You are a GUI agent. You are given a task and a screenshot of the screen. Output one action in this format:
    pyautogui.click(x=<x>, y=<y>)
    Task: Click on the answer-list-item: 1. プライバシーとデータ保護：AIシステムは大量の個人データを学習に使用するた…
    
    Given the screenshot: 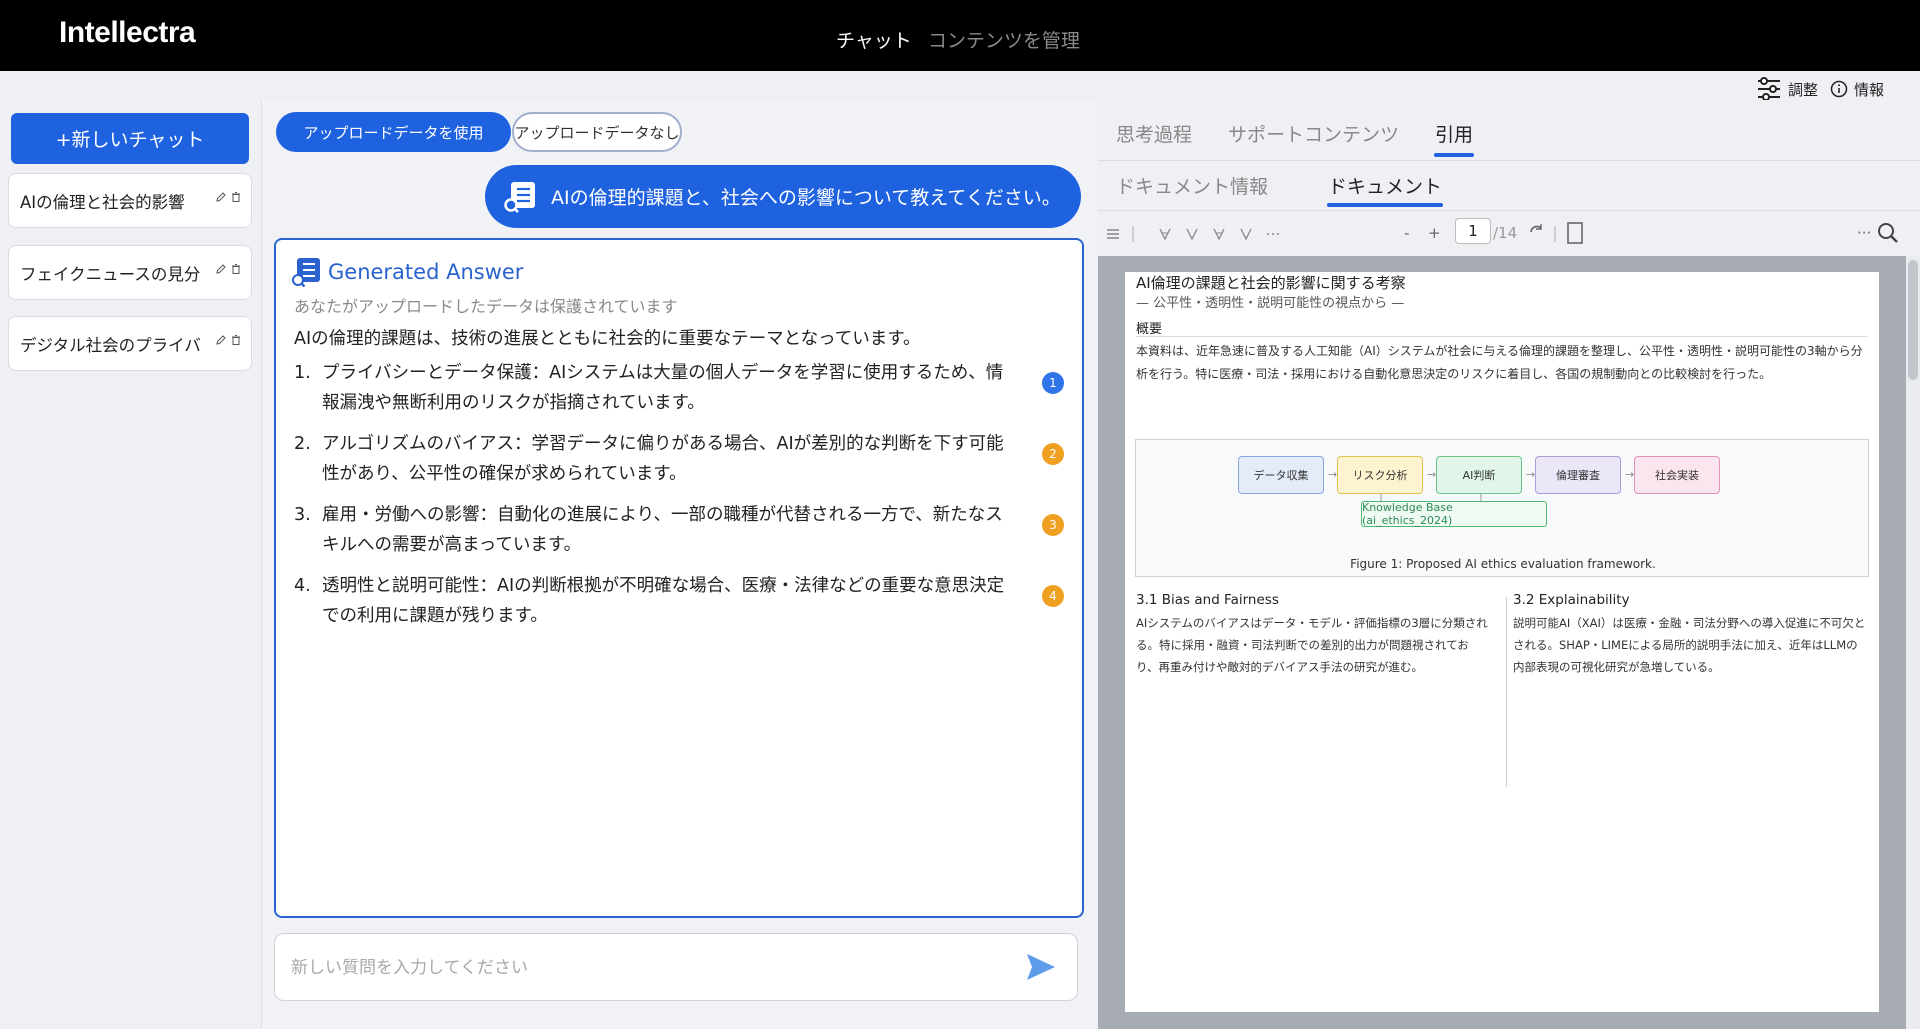 What is the action you would take?
    pyautogui.click(x=684, y=393)
    